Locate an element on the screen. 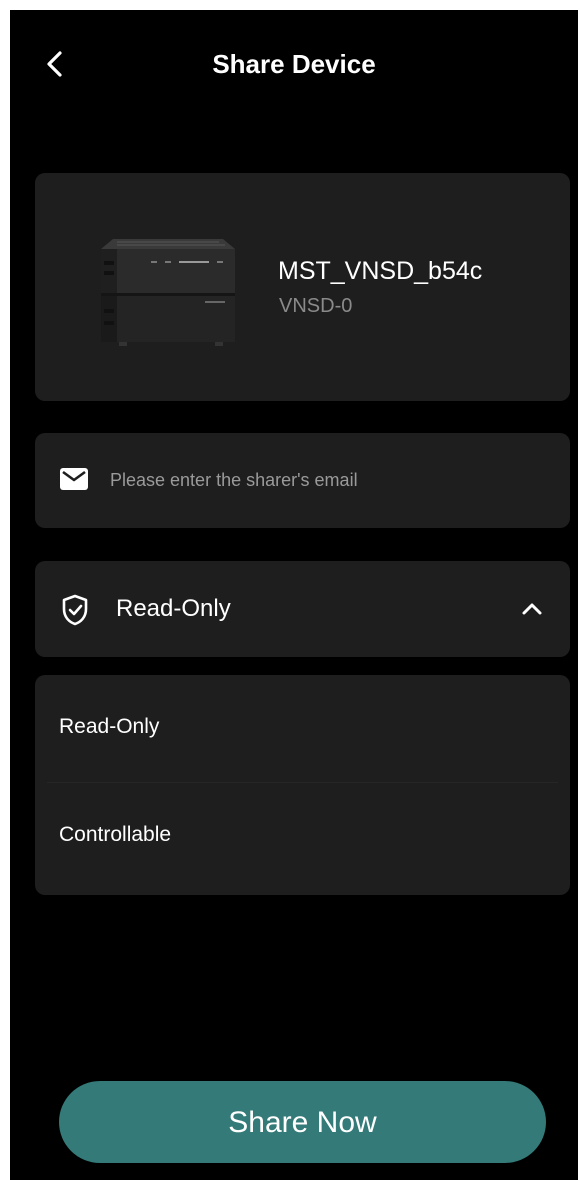 This screenshot has width=580, height=1180. device-model: VNSD-0 is located at coordinates (316, 306).